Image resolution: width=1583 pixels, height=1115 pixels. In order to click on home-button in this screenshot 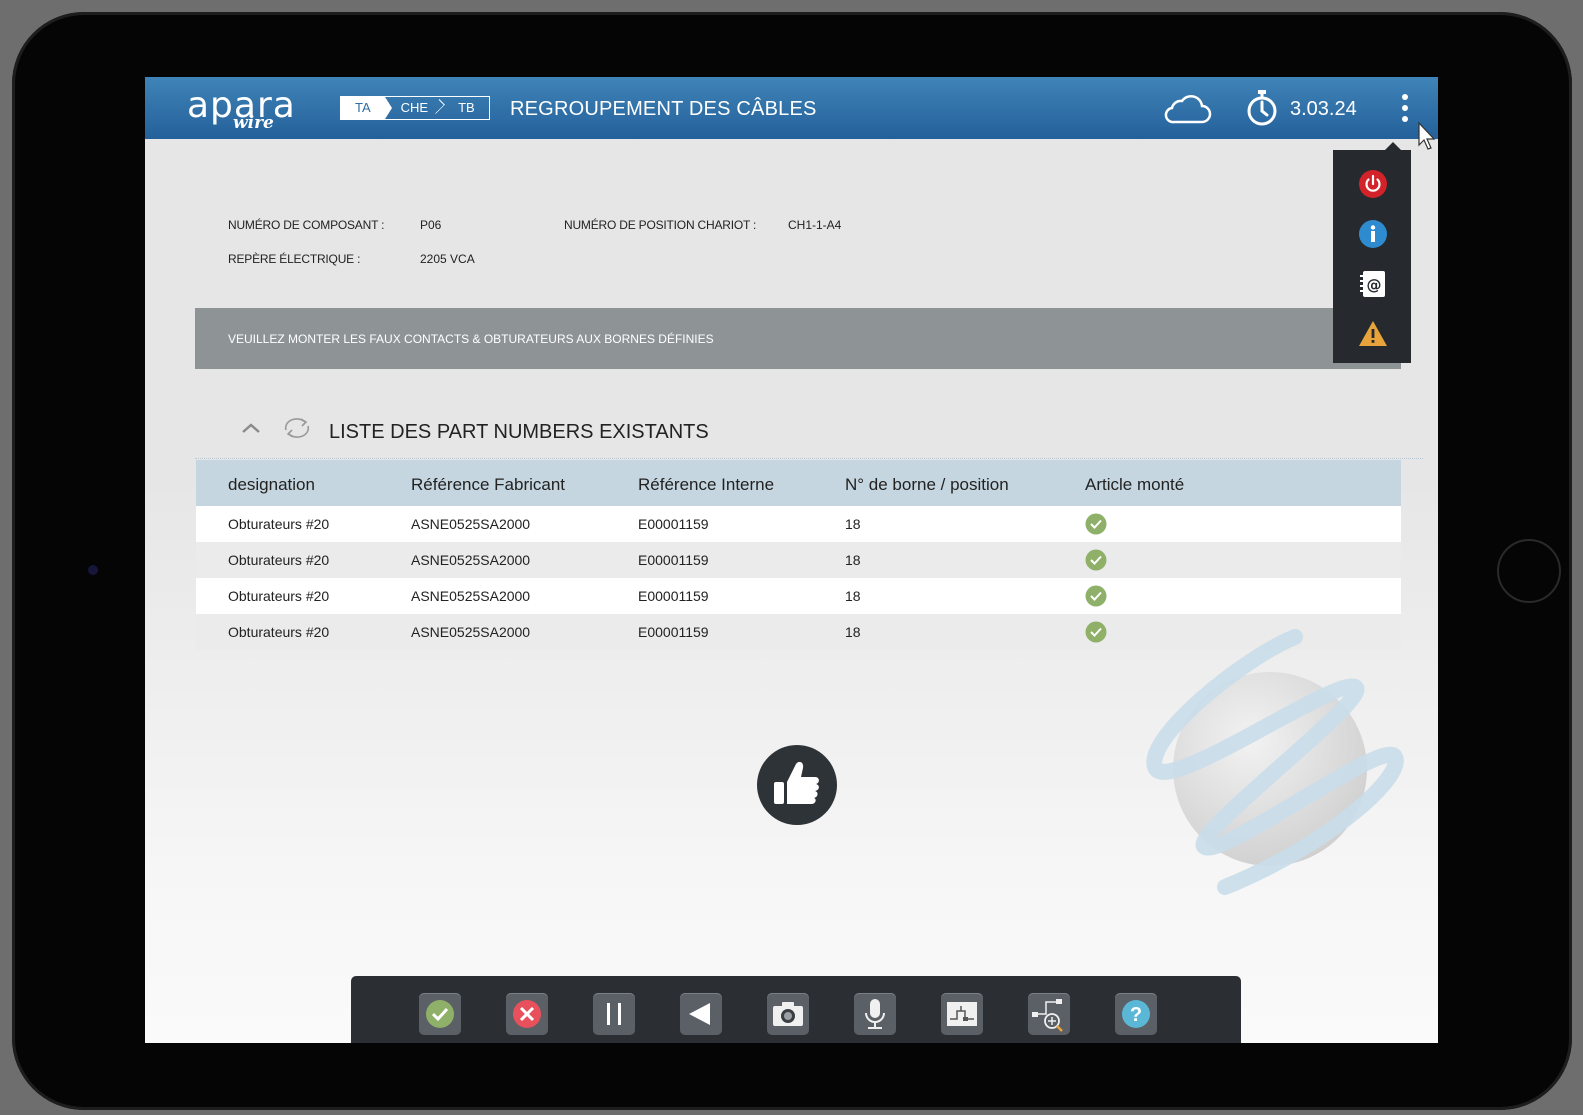, I will do `click(1529, 571)`.